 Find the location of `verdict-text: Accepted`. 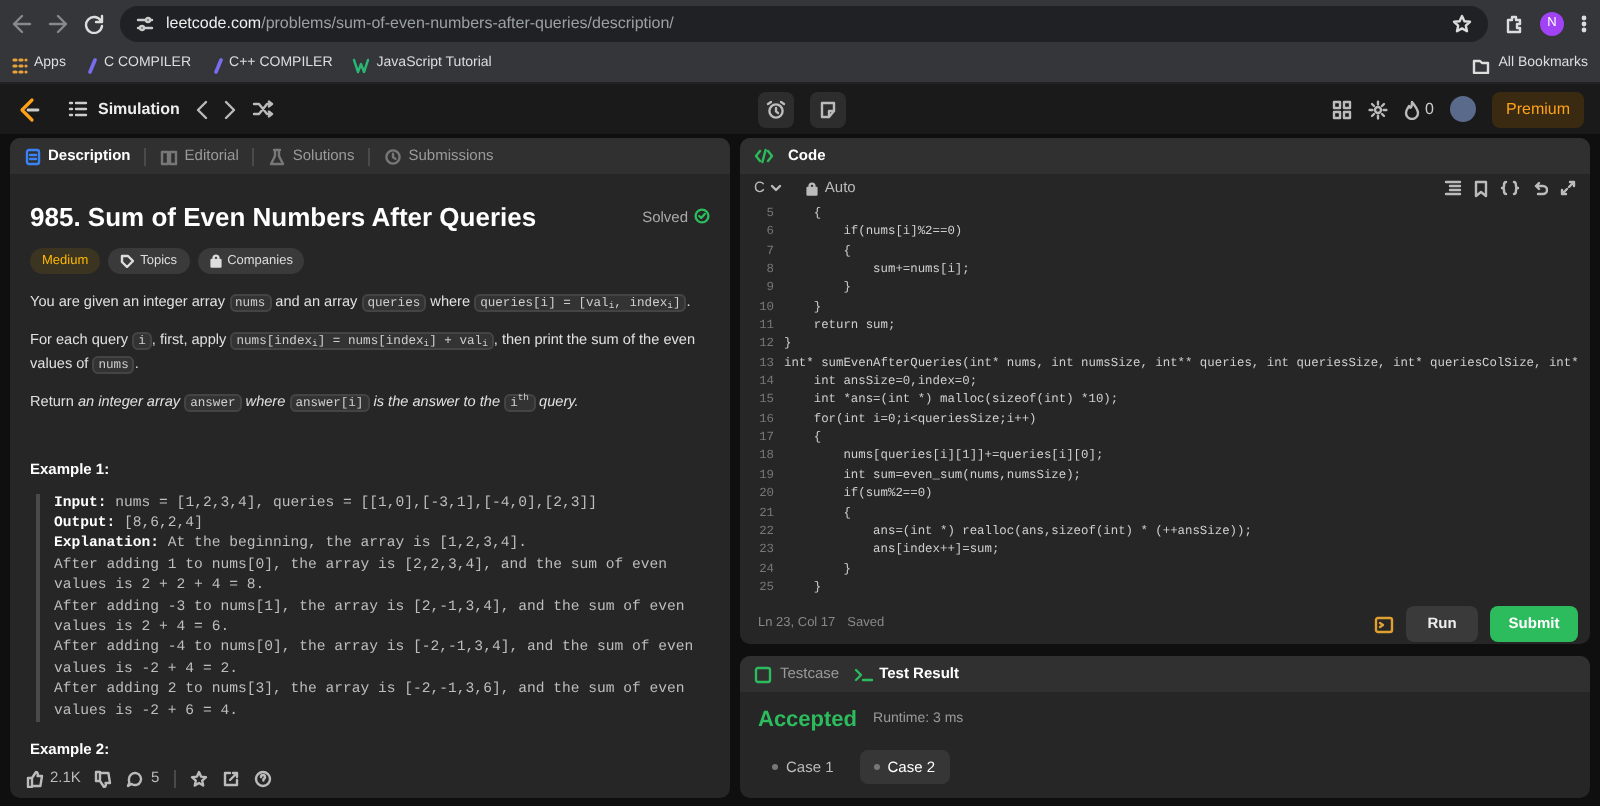

verdict-text: Accepted is located at coordinates (808, 721).